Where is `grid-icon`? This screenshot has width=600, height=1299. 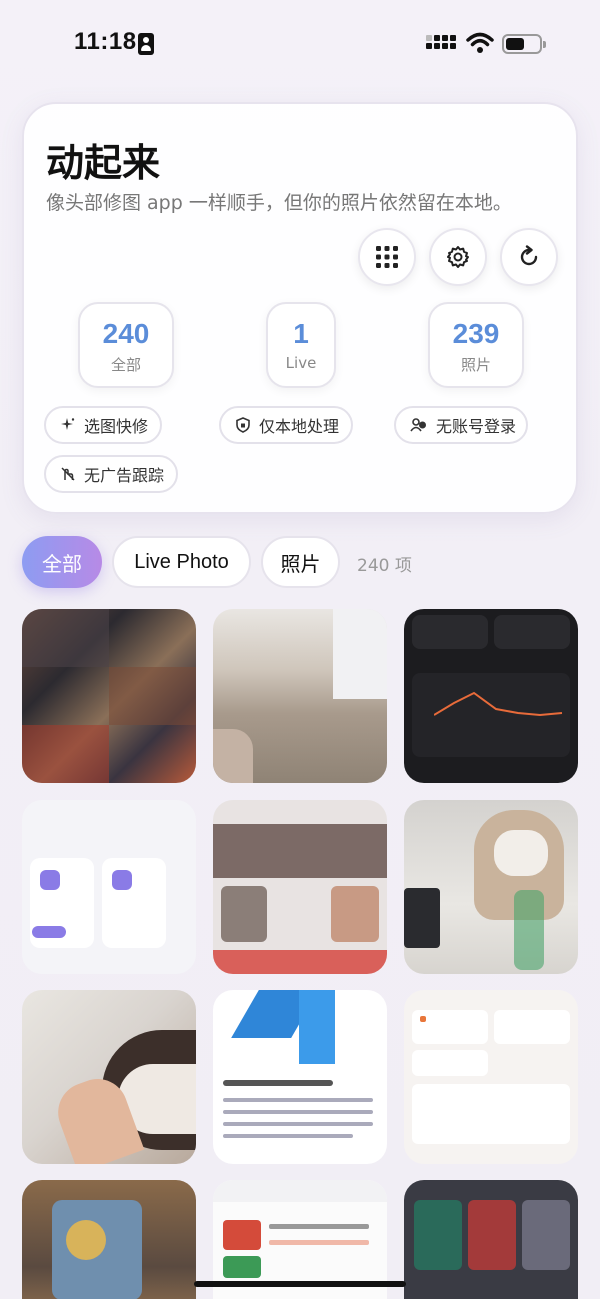 grid-icon is located at coordinates (387, 257).